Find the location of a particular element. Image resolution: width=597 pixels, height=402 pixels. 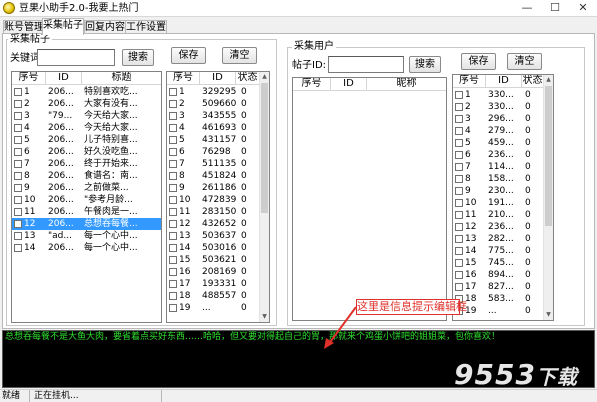

list-item: 8 158... 0 is located at coordinates (503, 179).